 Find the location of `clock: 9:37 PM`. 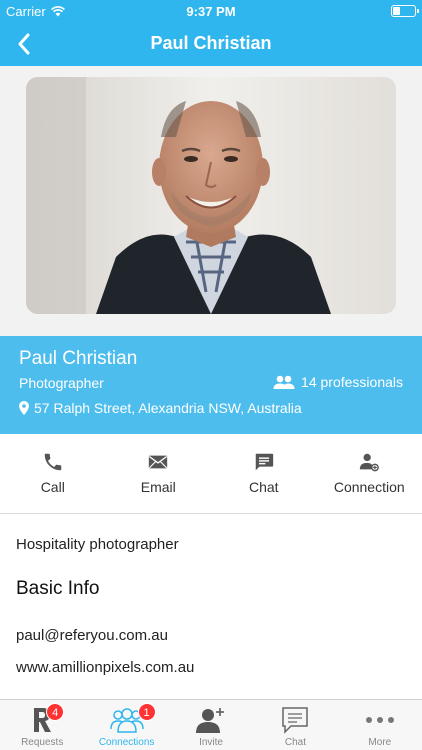

clock: 9:37 PM is located at coordinates (211, 11).